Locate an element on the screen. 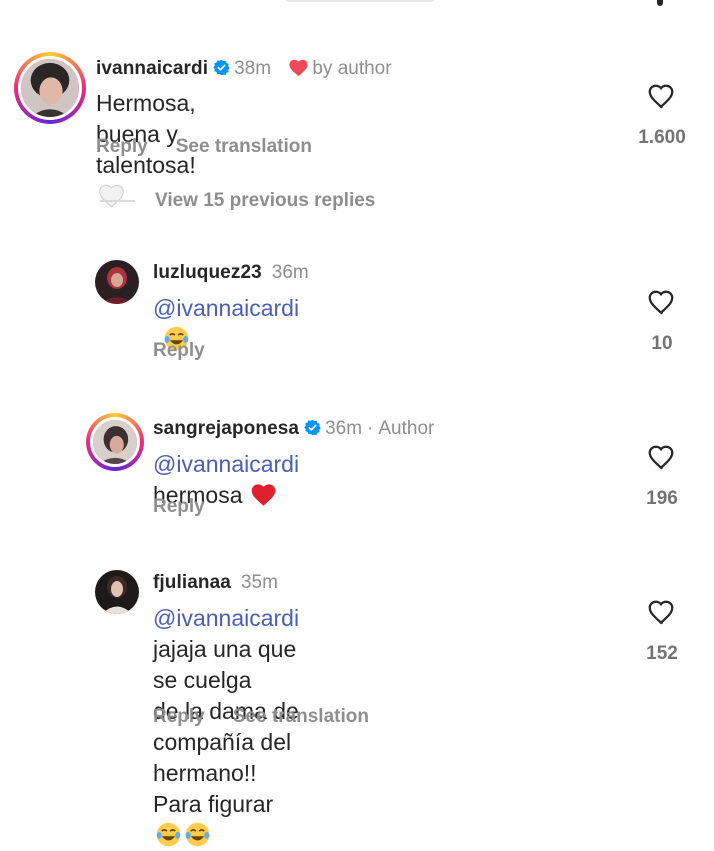  timestamp: 35m is located at coordinates (259, 582).